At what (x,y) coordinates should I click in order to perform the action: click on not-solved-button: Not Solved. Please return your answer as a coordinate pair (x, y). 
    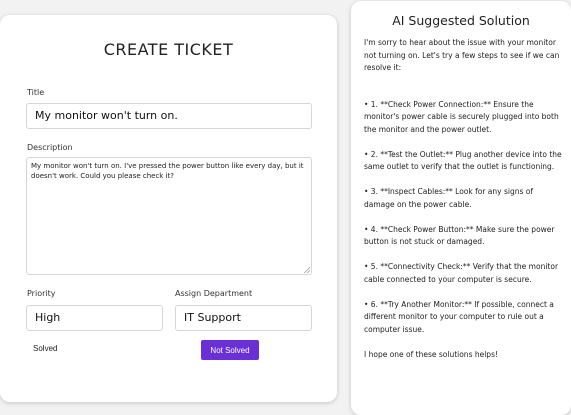
    Looking at the image, I should click on (230, 350).